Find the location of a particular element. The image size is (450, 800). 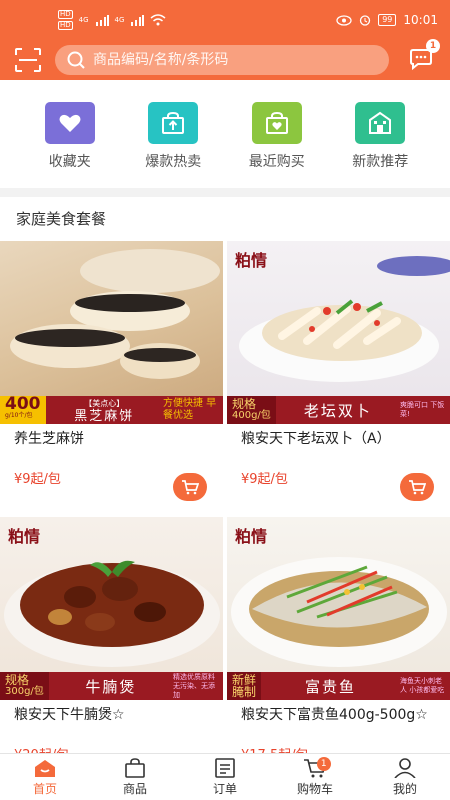

shortcut-label: 收藏夹 is located at coordinates (69, 162).